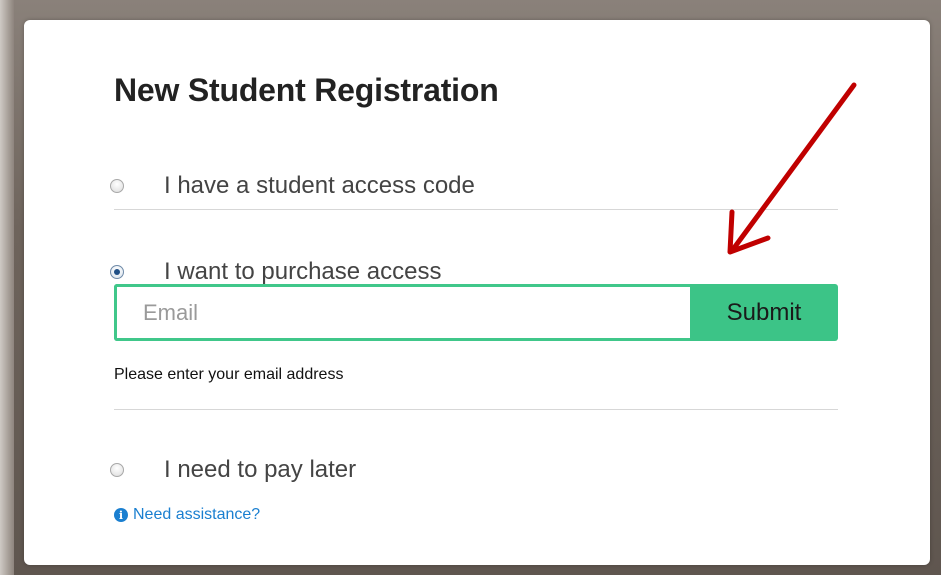  I want to click on info-circle-icon: i, so click(121, 515).